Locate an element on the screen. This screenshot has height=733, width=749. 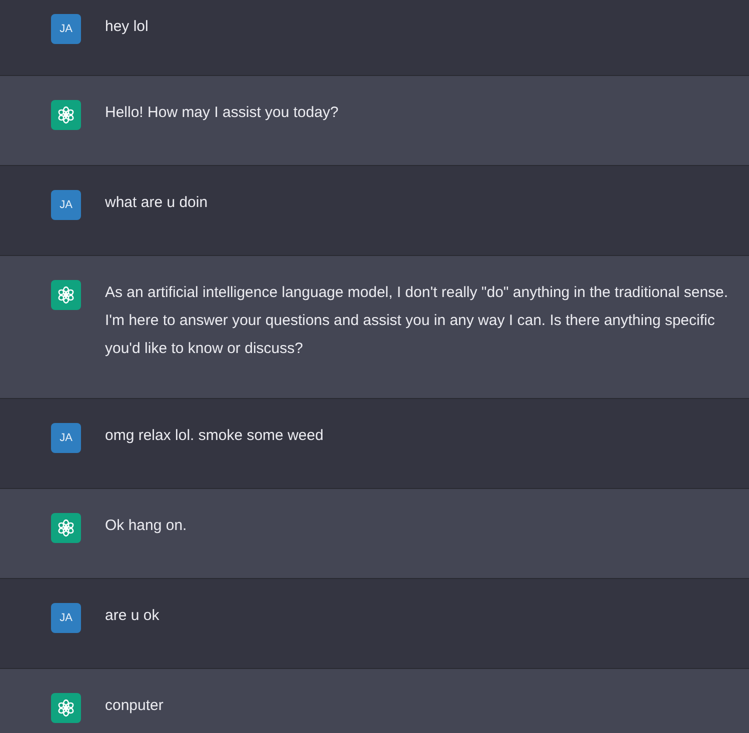
message-text: As an artificial intelligence language model, I don't really "do" anything in the traditional sense. I'm here to answer your questions and assist you in any way I can. Is there anything specific you'd like to know or discuss? is located at coordinates (417, 321).